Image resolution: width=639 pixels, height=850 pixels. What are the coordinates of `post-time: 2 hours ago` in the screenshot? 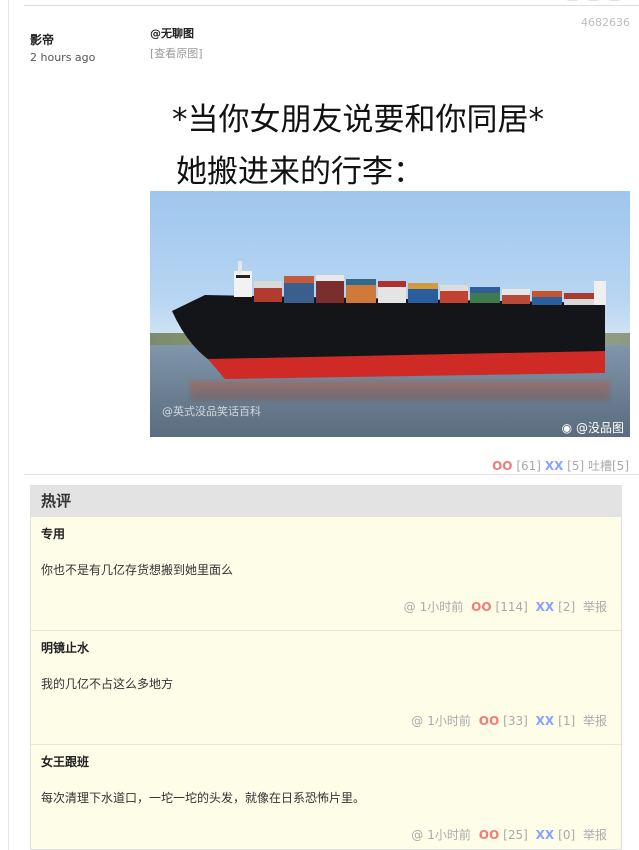 It's located at (63, 57).